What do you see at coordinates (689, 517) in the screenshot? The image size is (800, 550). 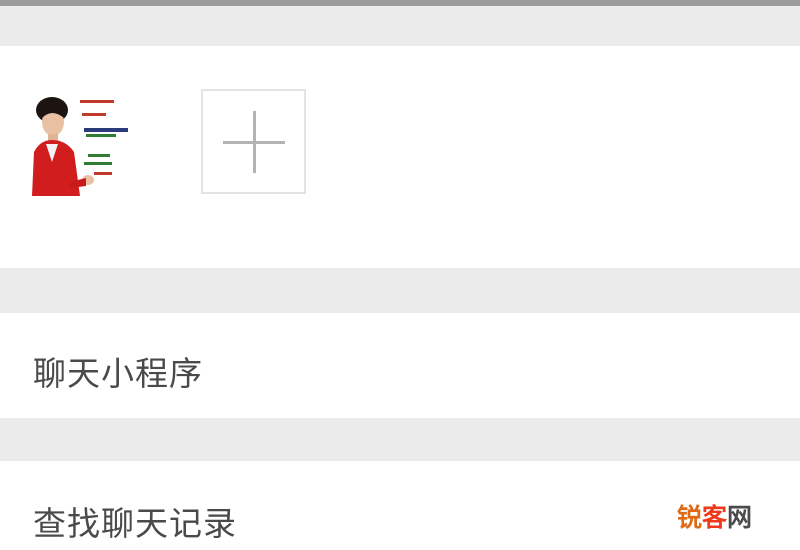 I see `watermark-char-1: 锐` at bounding box center [689, 517].